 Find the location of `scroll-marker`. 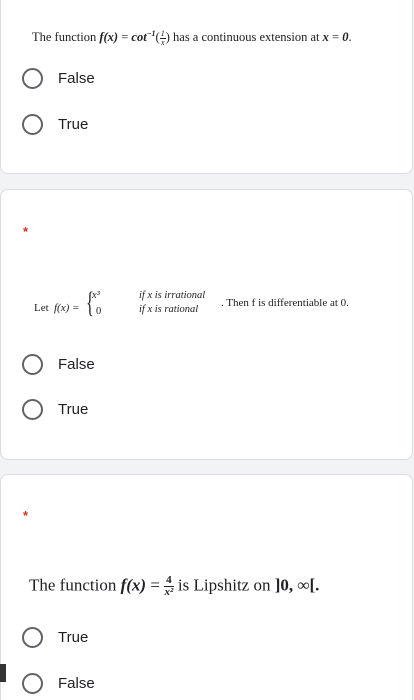

scroll-marker is located at coordinates (3, 673).